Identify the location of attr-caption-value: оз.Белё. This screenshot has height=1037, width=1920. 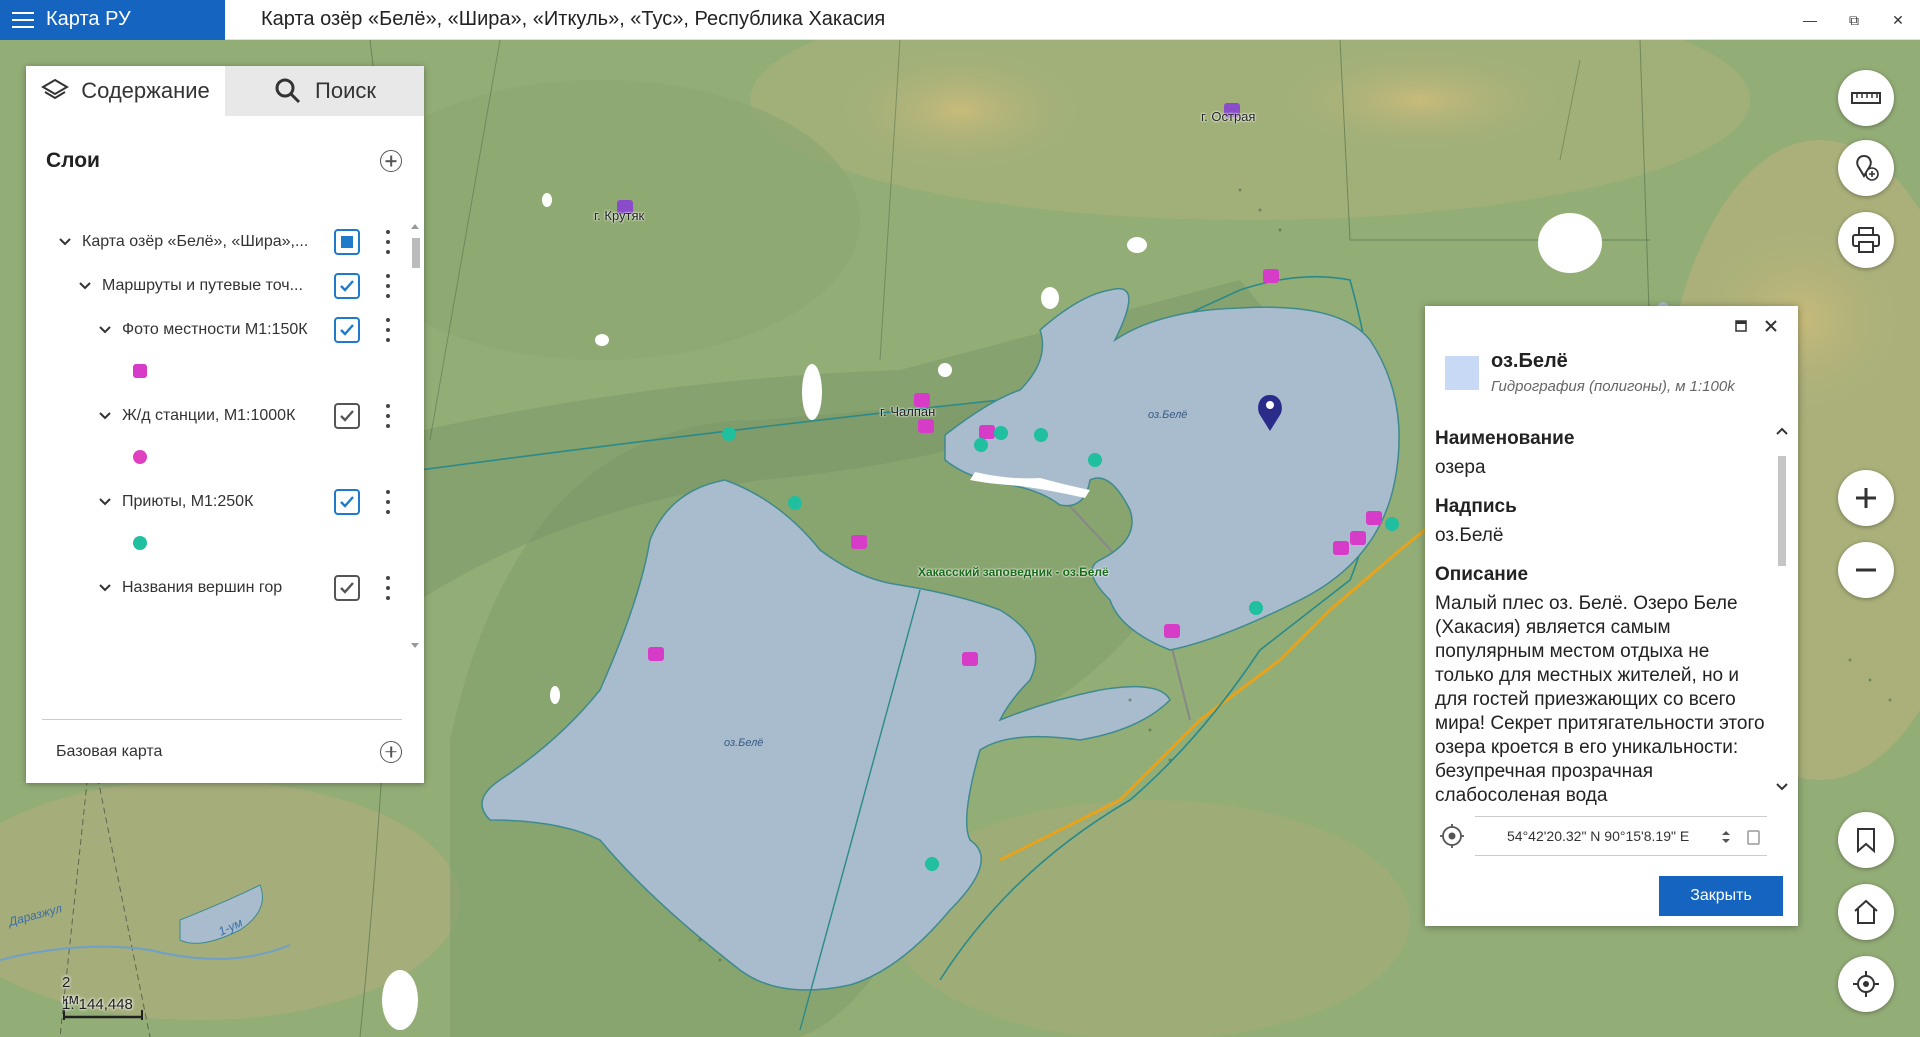
(1469, 535).